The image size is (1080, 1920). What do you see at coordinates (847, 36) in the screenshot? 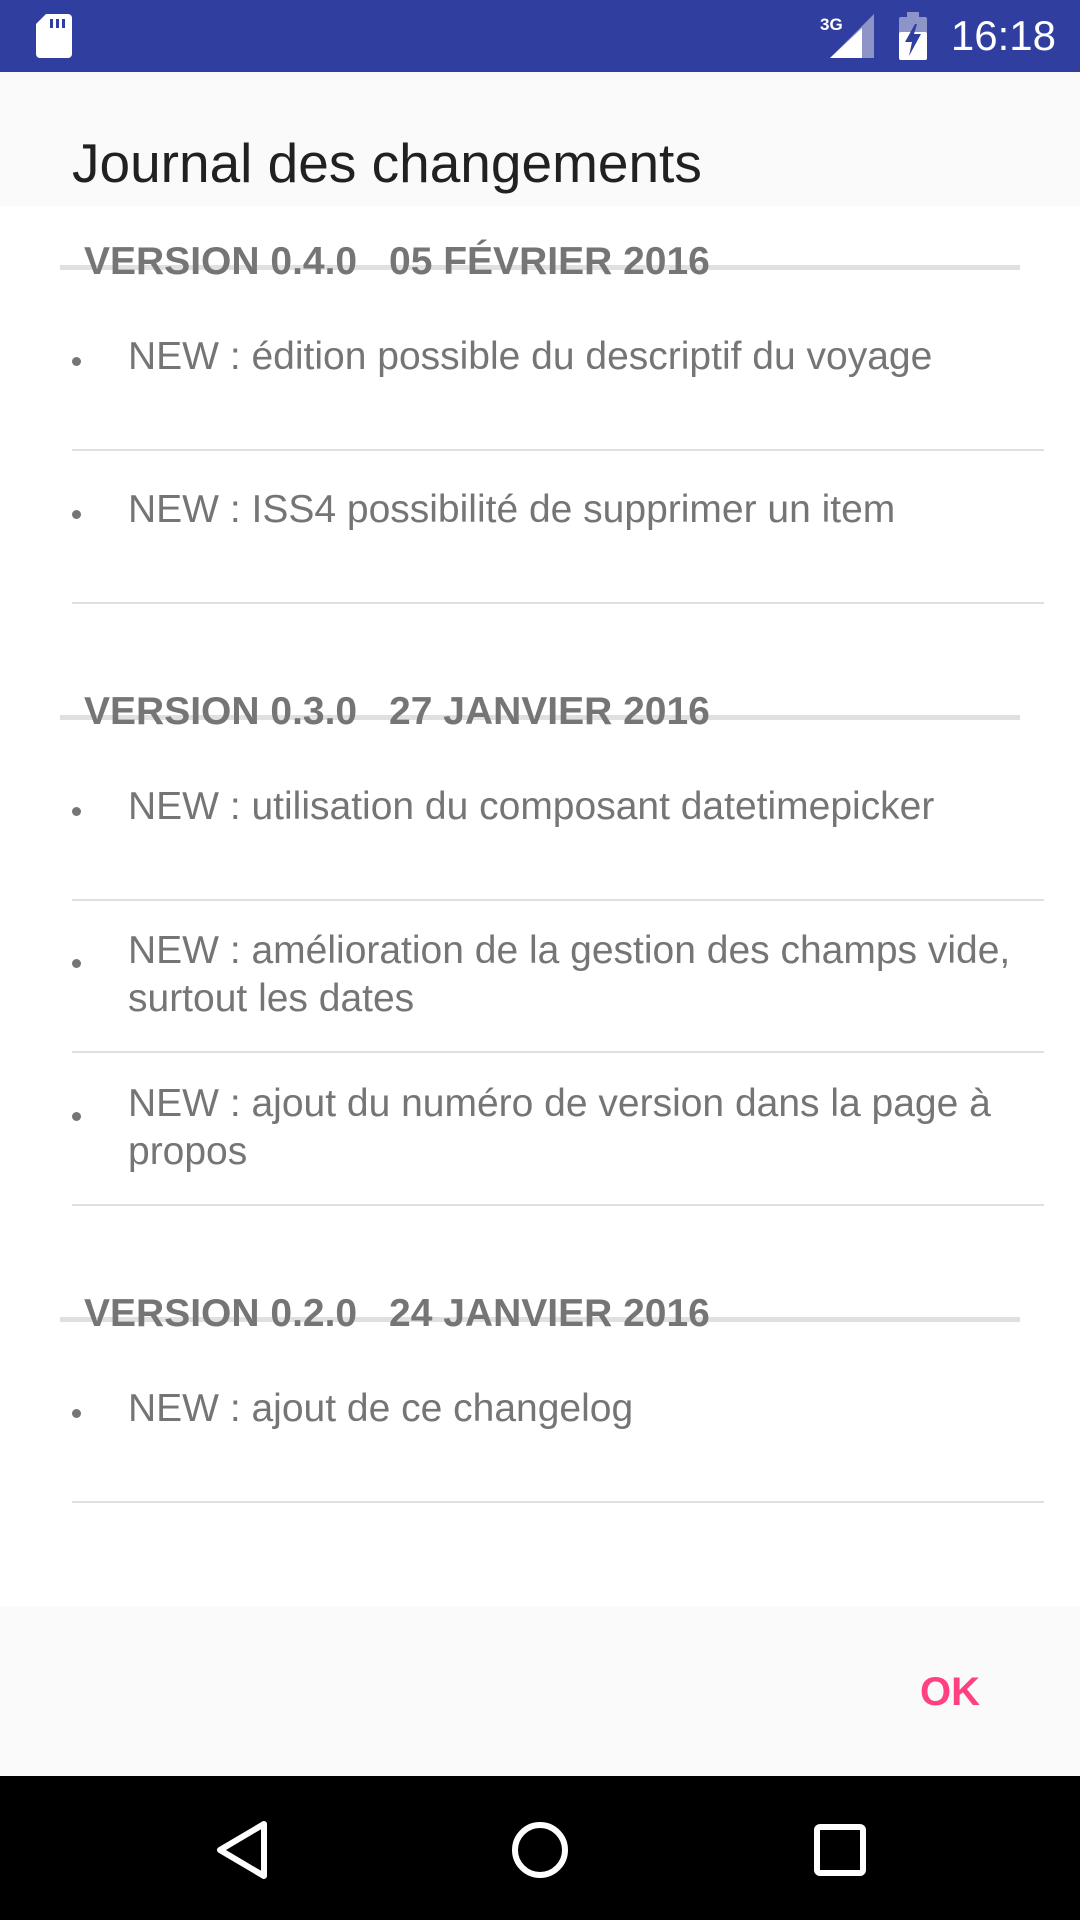
I see `signal-3g-icon: 3G` at bounding box center [847, 36].